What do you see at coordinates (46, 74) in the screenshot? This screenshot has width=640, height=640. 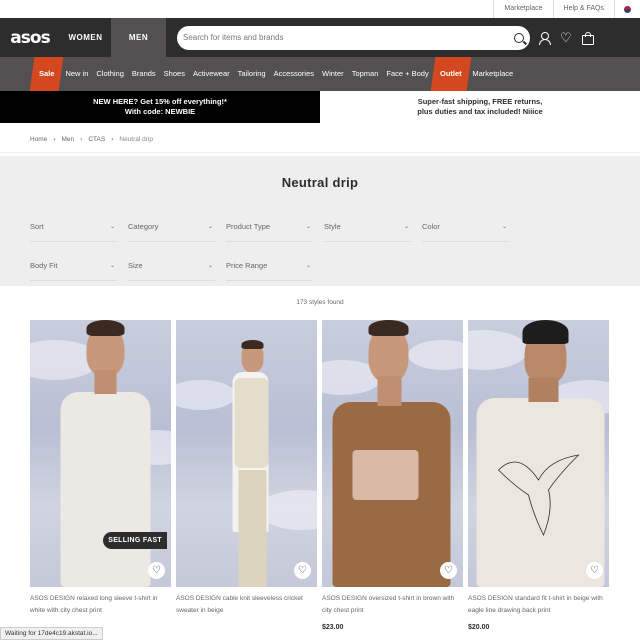 I see `nav-item-sale: Sale` at bounding box center [46, 74].